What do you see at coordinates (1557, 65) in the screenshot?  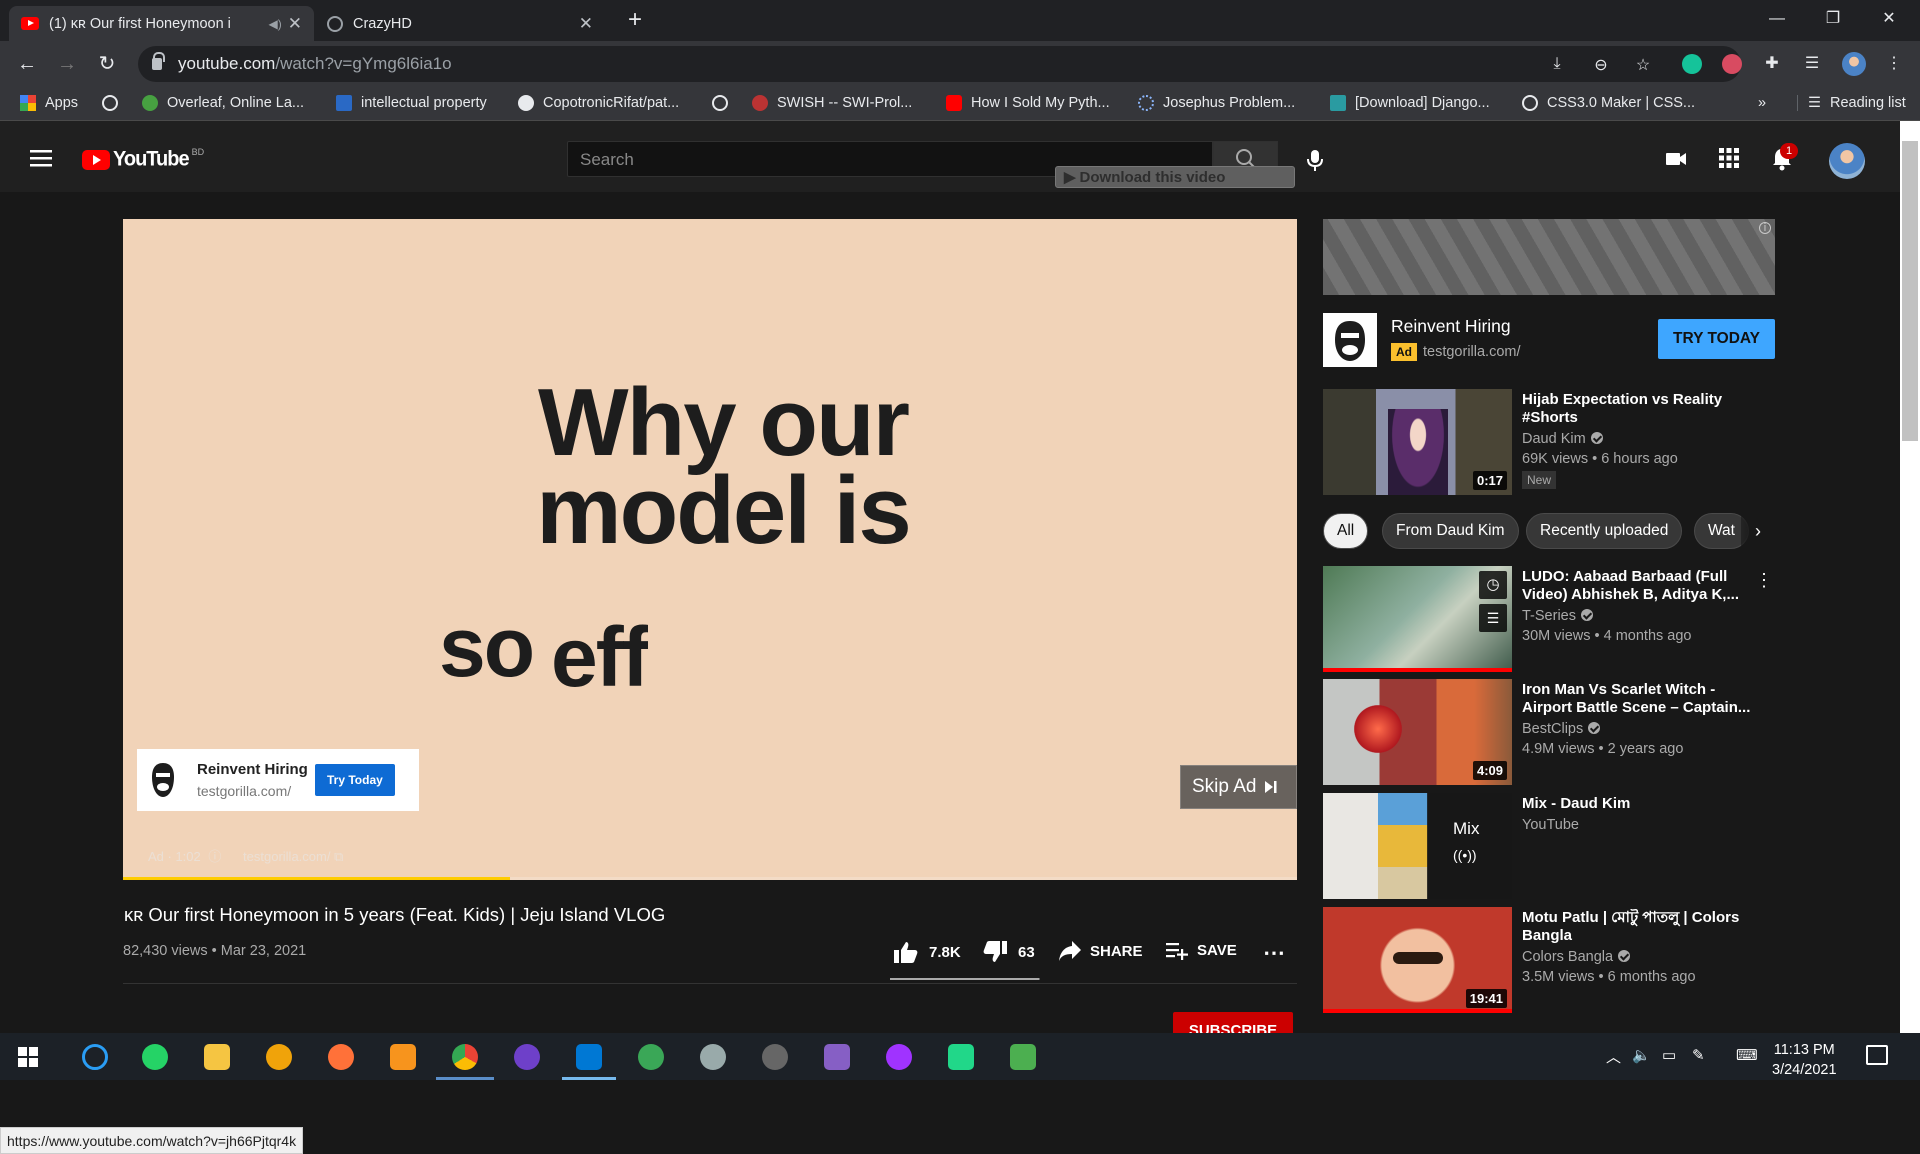 I see `install-icon: ⤓` at bounding box center [1557, 65].